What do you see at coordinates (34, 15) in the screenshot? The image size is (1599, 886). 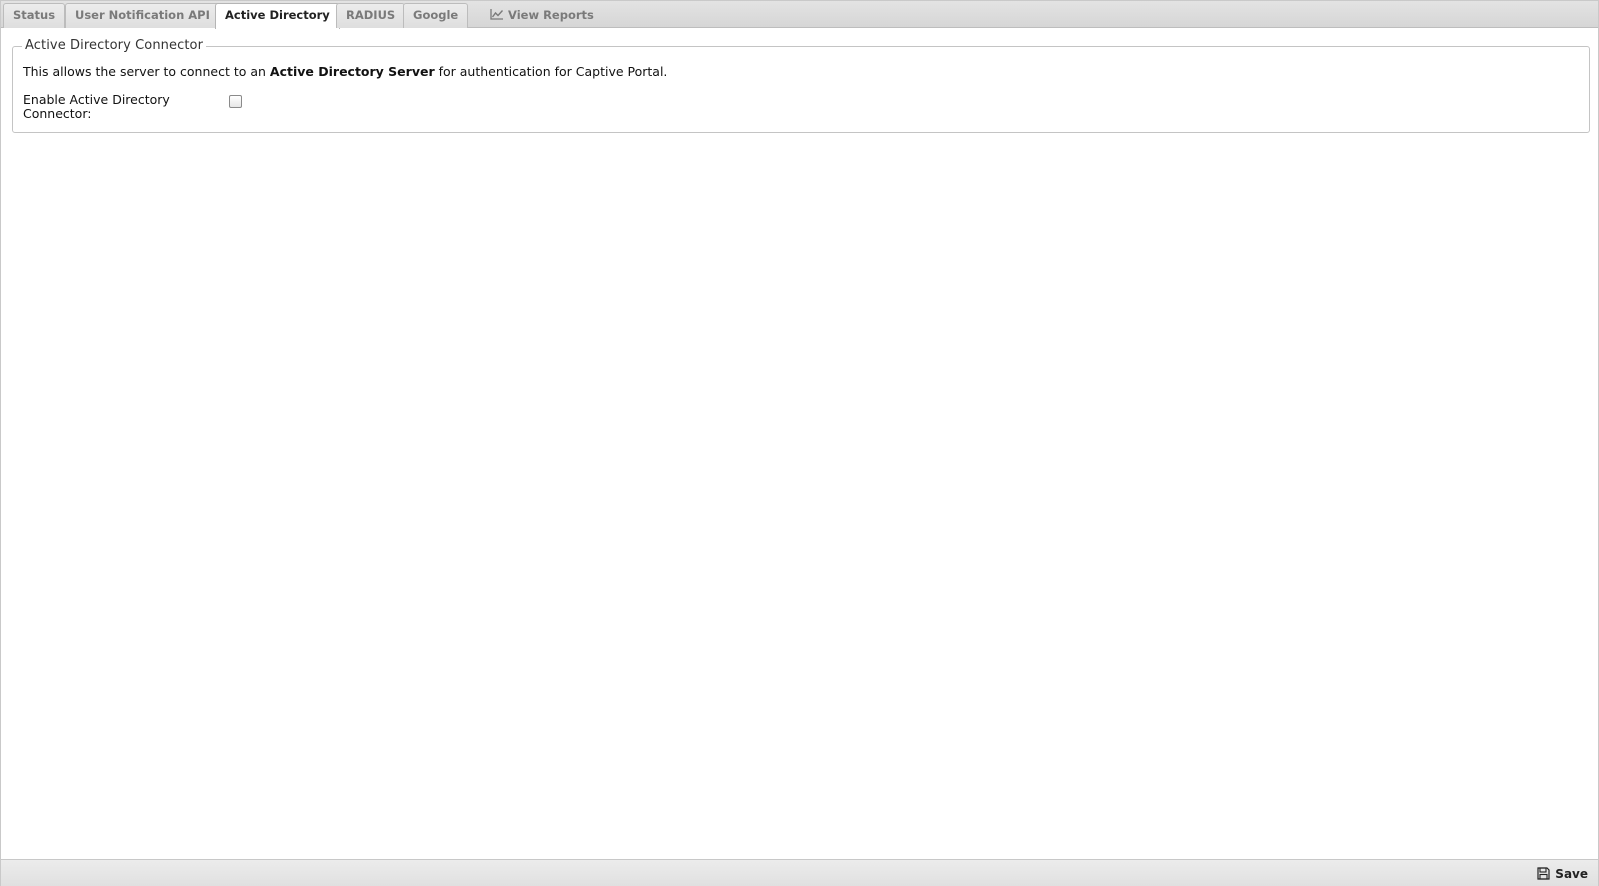 I see `tab-status: Status` at bounding box center [34, 15].